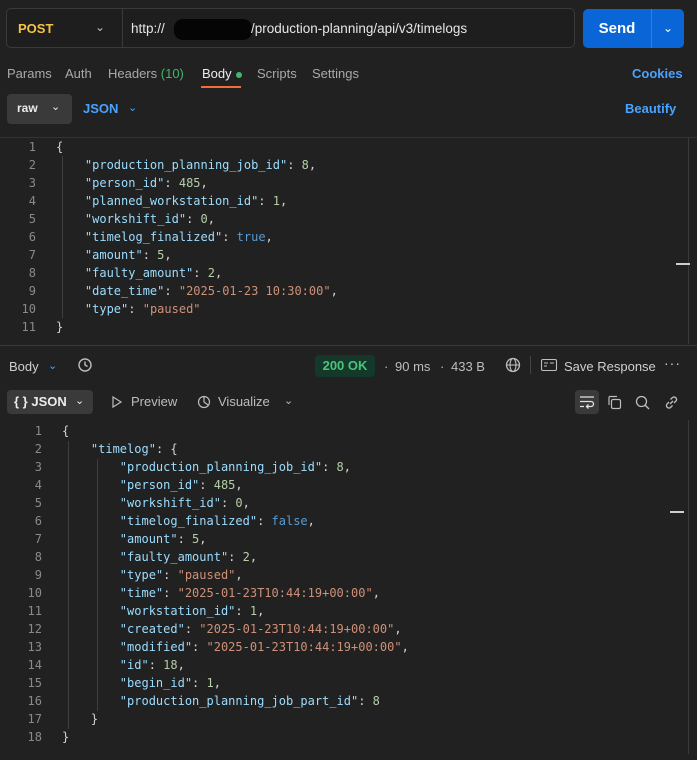 The height and width of the screenshot is (760, 697). What do you see at coordinates (34, 683) in the screenshot?
I see `line-number: 15` at bounding box center [34, 683].